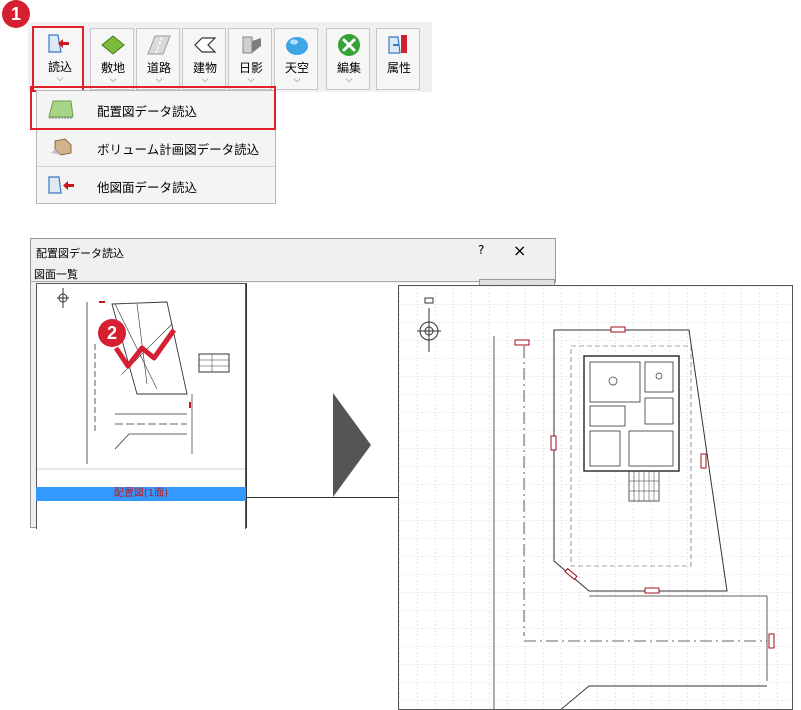 This screenshot has height=710, width=801. I want to click on edit-button: 編集 ⌵, so click(348, 59).